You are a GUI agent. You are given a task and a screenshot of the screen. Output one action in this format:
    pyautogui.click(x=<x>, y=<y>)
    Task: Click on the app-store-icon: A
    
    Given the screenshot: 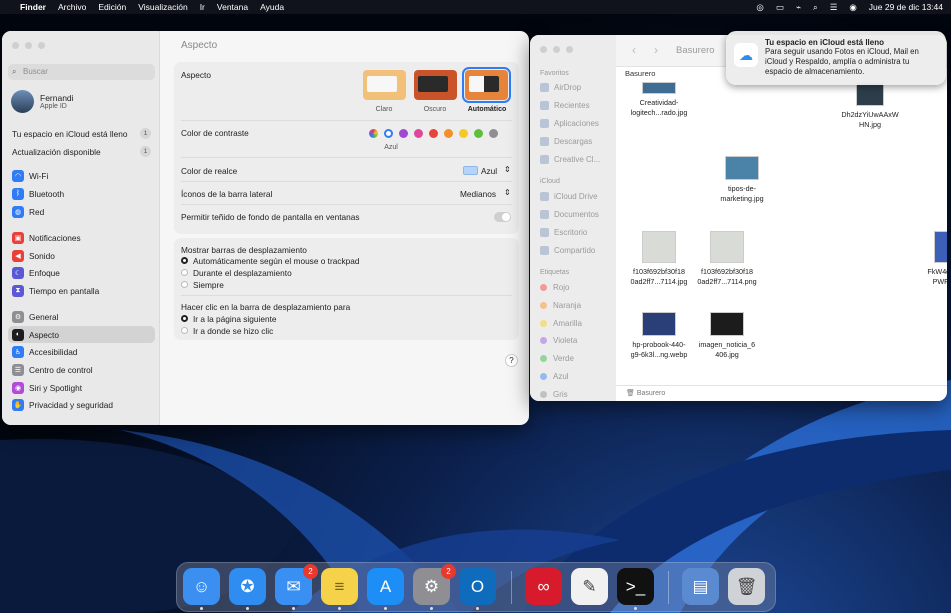 What is the action you would take?
    pyautogui.click(x=385, y=589)
    